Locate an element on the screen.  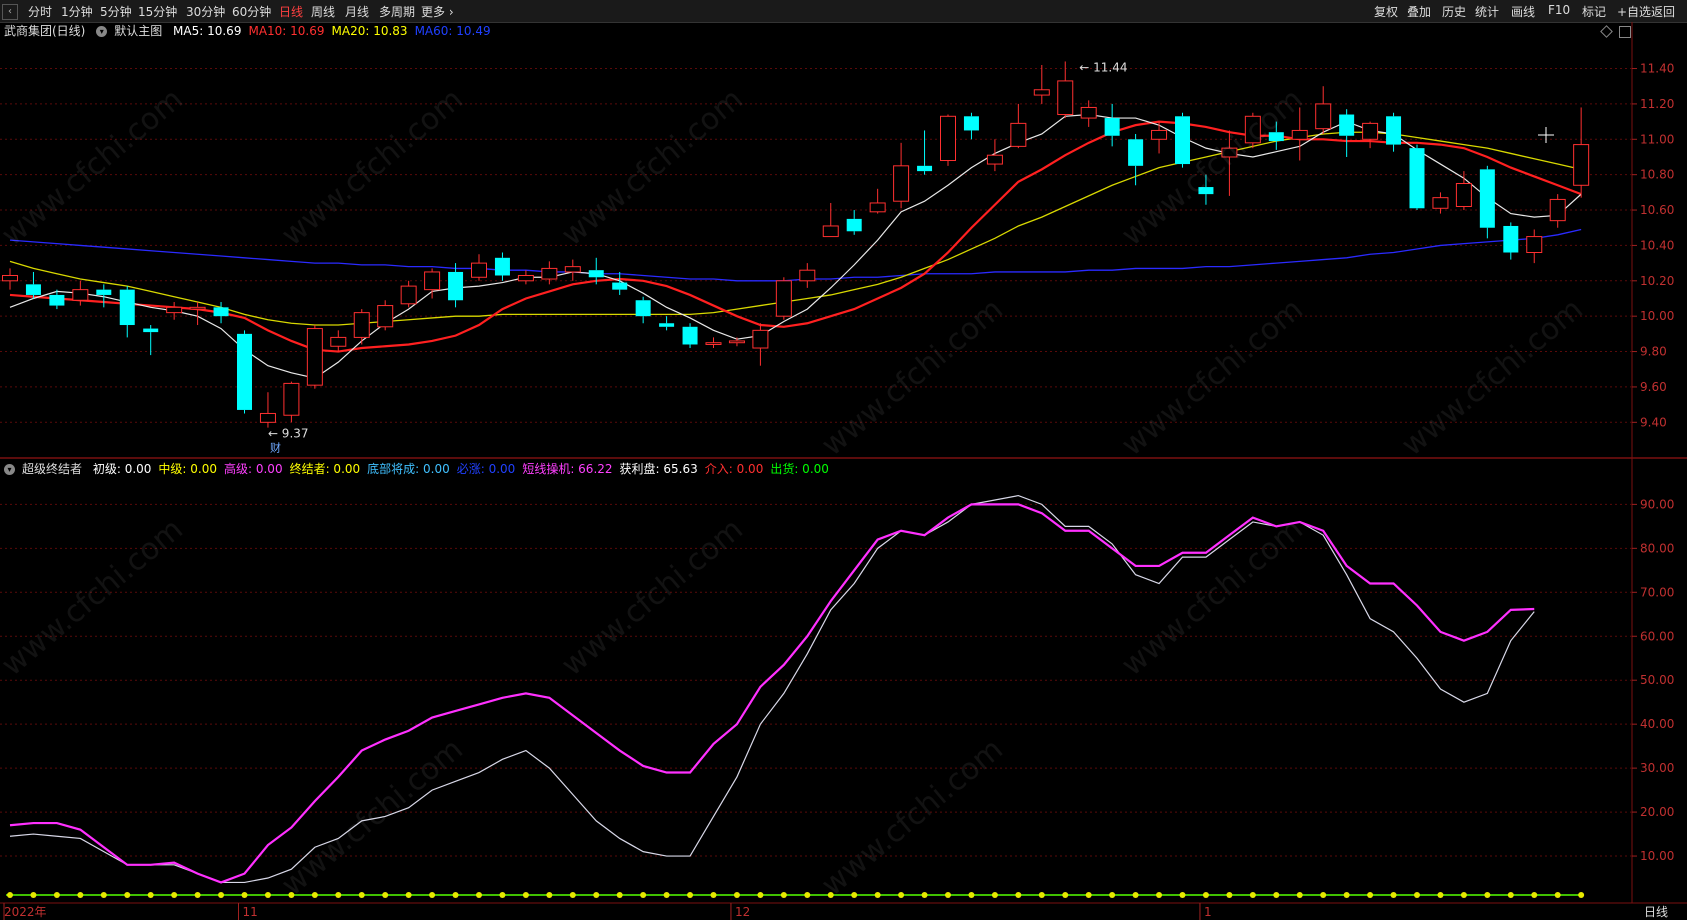
date-label: 11 is located at coordinates (250, 912).